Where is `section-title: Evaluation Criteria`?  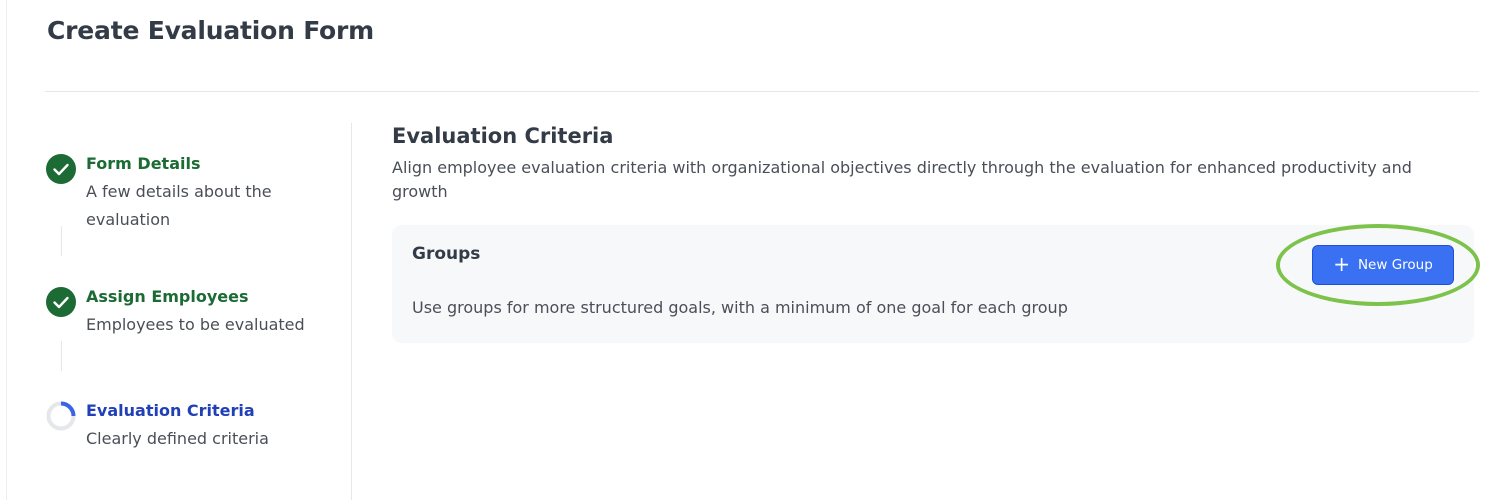 section-title: Evaluation Criteria is located at coordinates (503, 136).